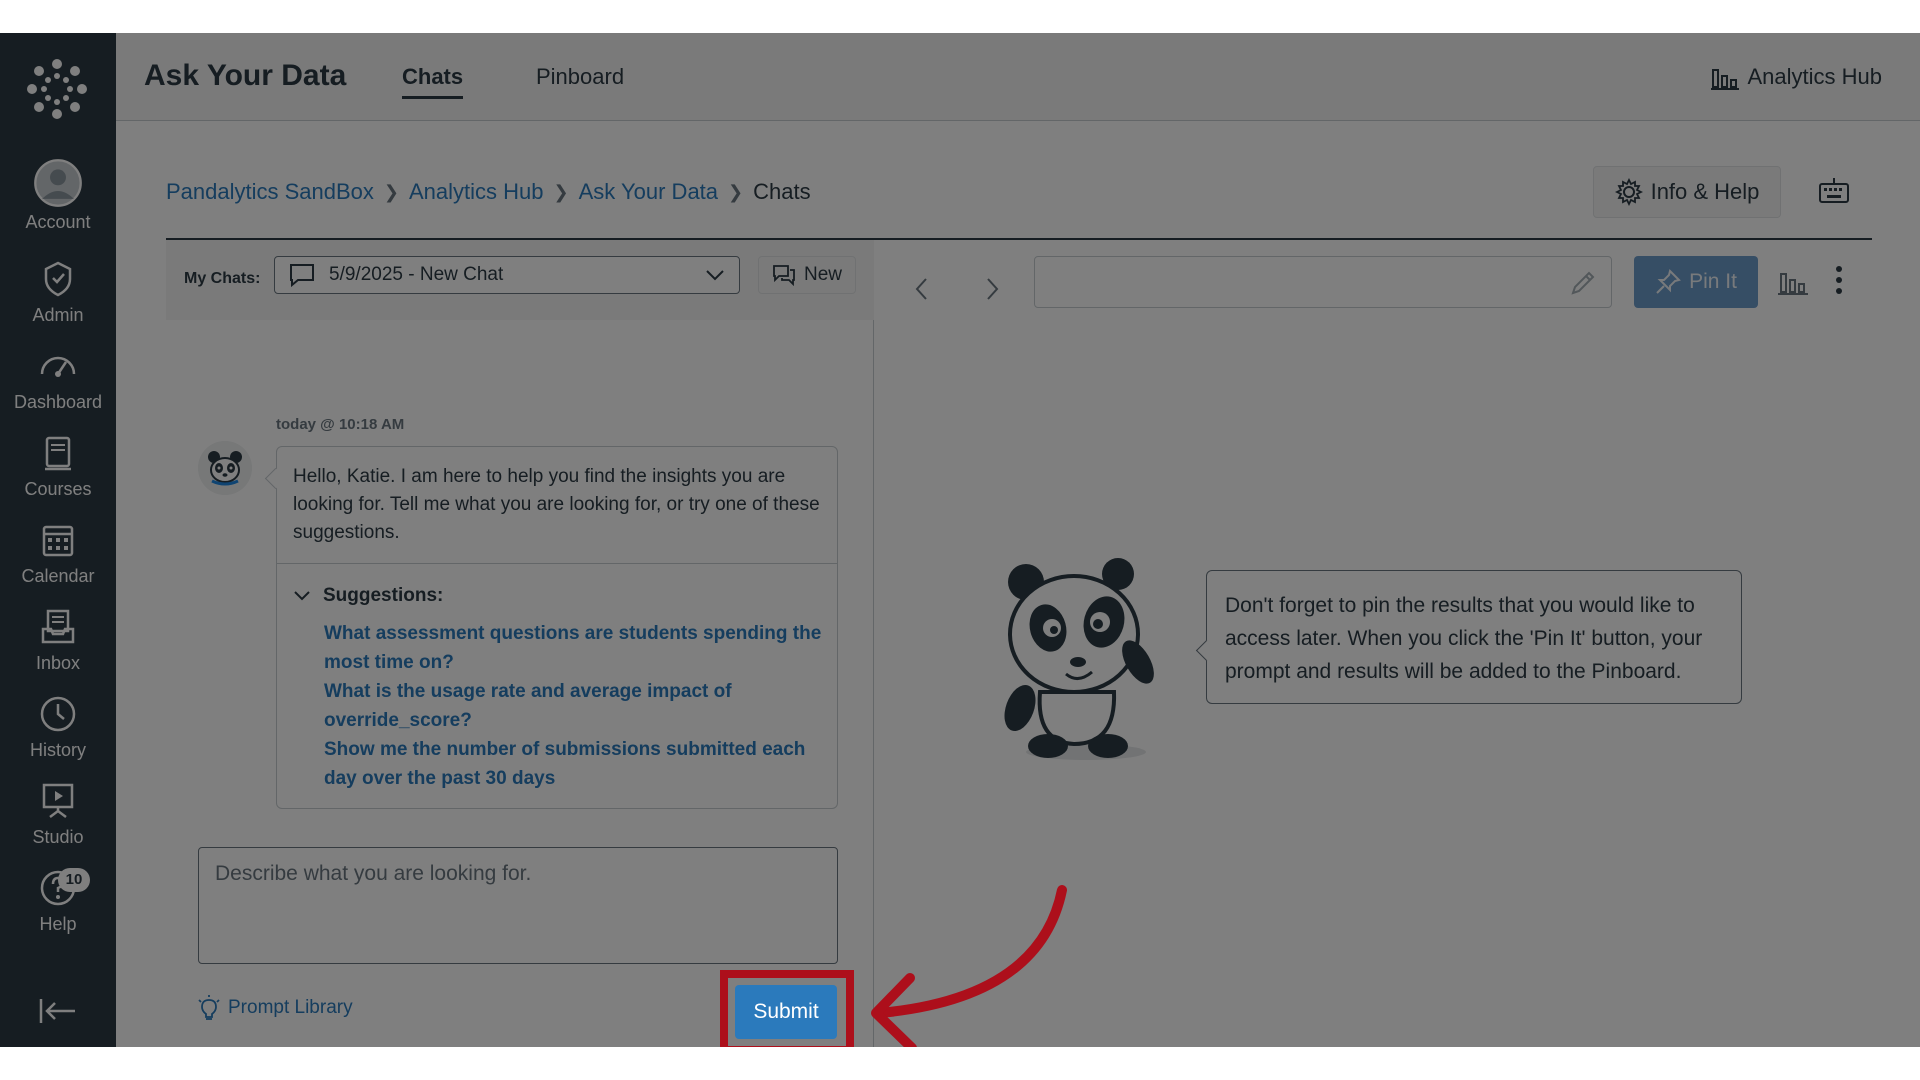 This screenshot has height=1080, width=1920. Describe the element at coordinates (245, 75) in the screenshot. I see `app-title: Ask Your Data` at that location.